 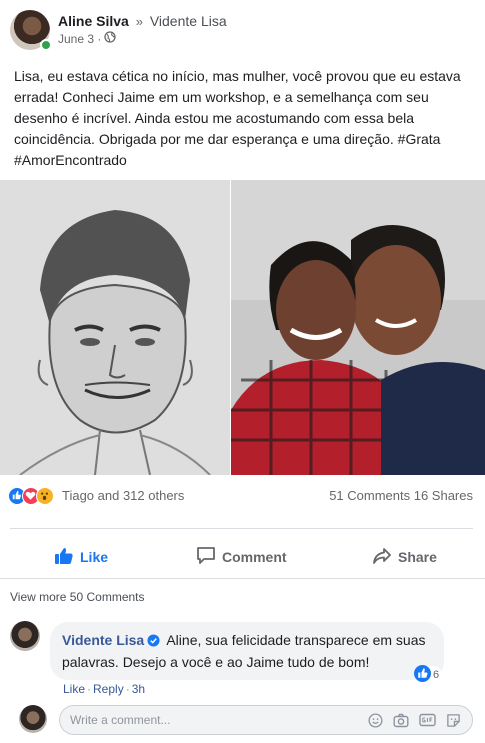 I want to click on comments-count: 51 Comments, so click(x=369, y=495).